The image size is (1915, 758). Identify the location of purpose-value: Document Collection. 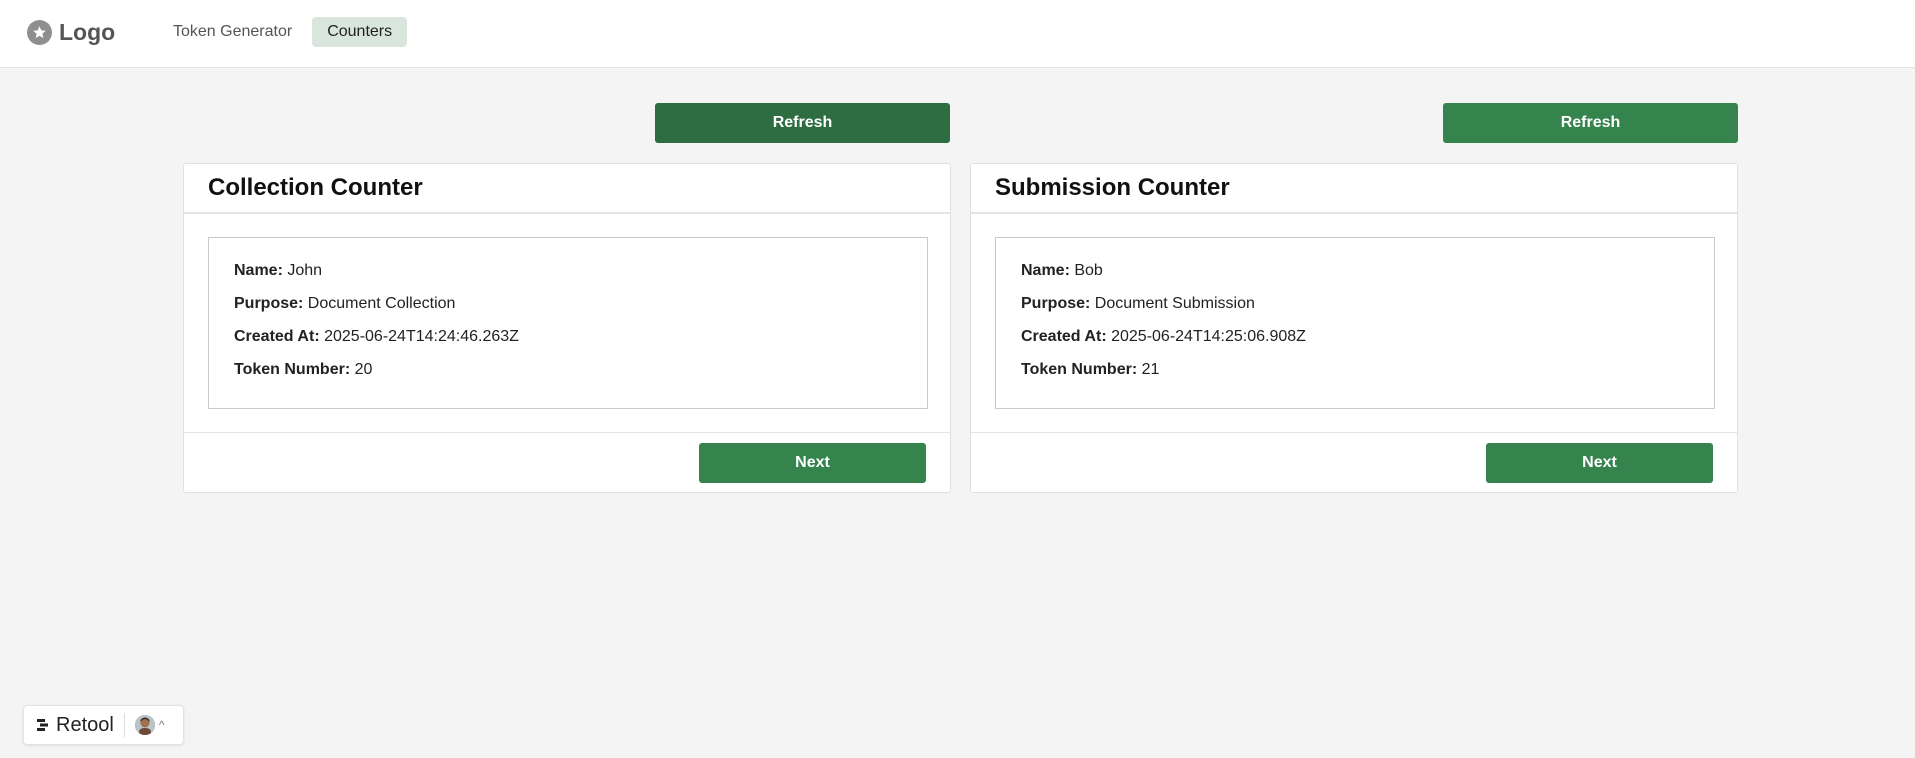
(381, 303).